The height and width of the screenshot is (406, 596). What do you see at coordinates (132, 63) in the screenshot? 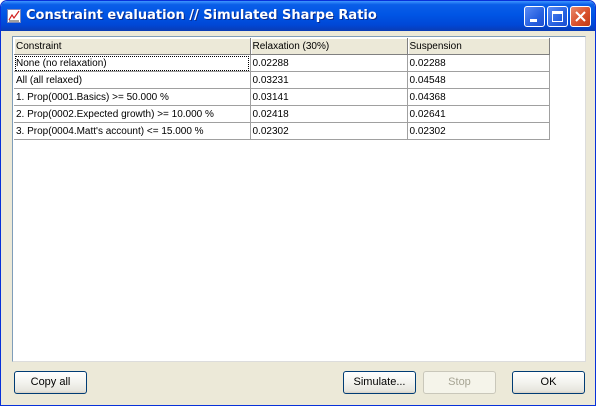
I see `cell-constraint: None (no relaxation)` at bounding box center [132, 63].